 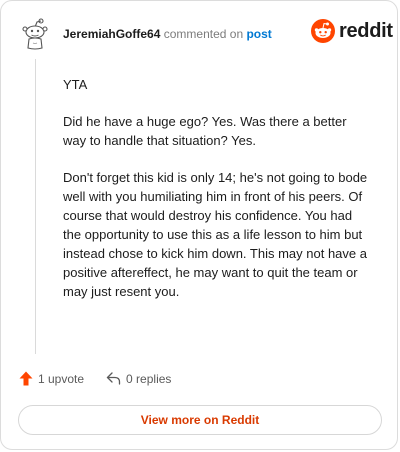 I want to click on snoo-avatar-icon, so click(x=35, y=34).